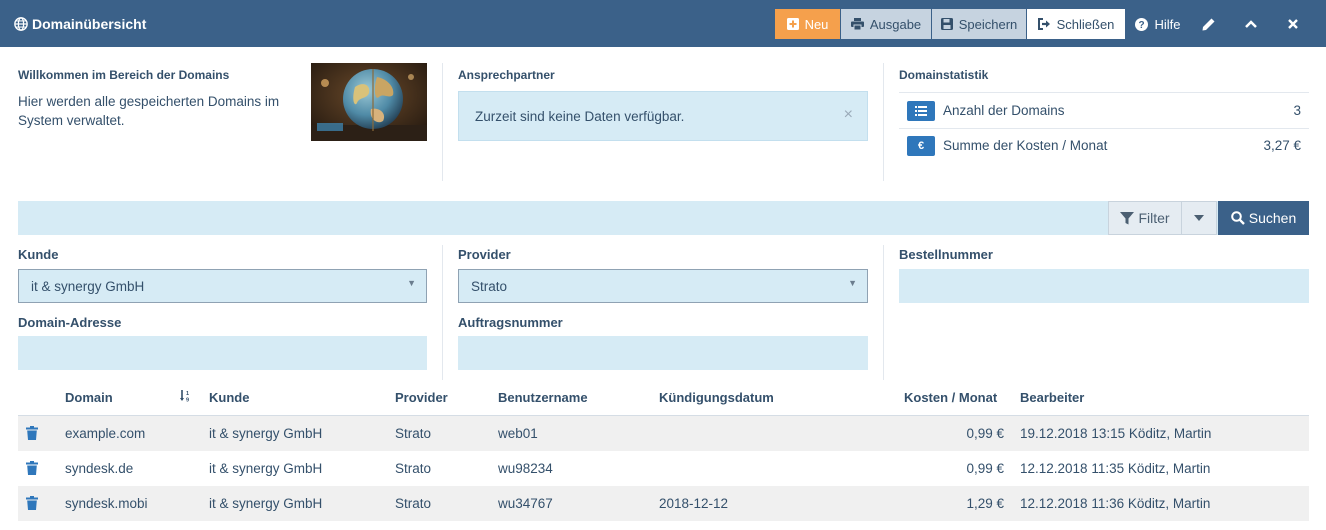 The image size is (1326, 530). I want to click on stat-label: Summe der Kosten / Monat, so click(1025, 145).